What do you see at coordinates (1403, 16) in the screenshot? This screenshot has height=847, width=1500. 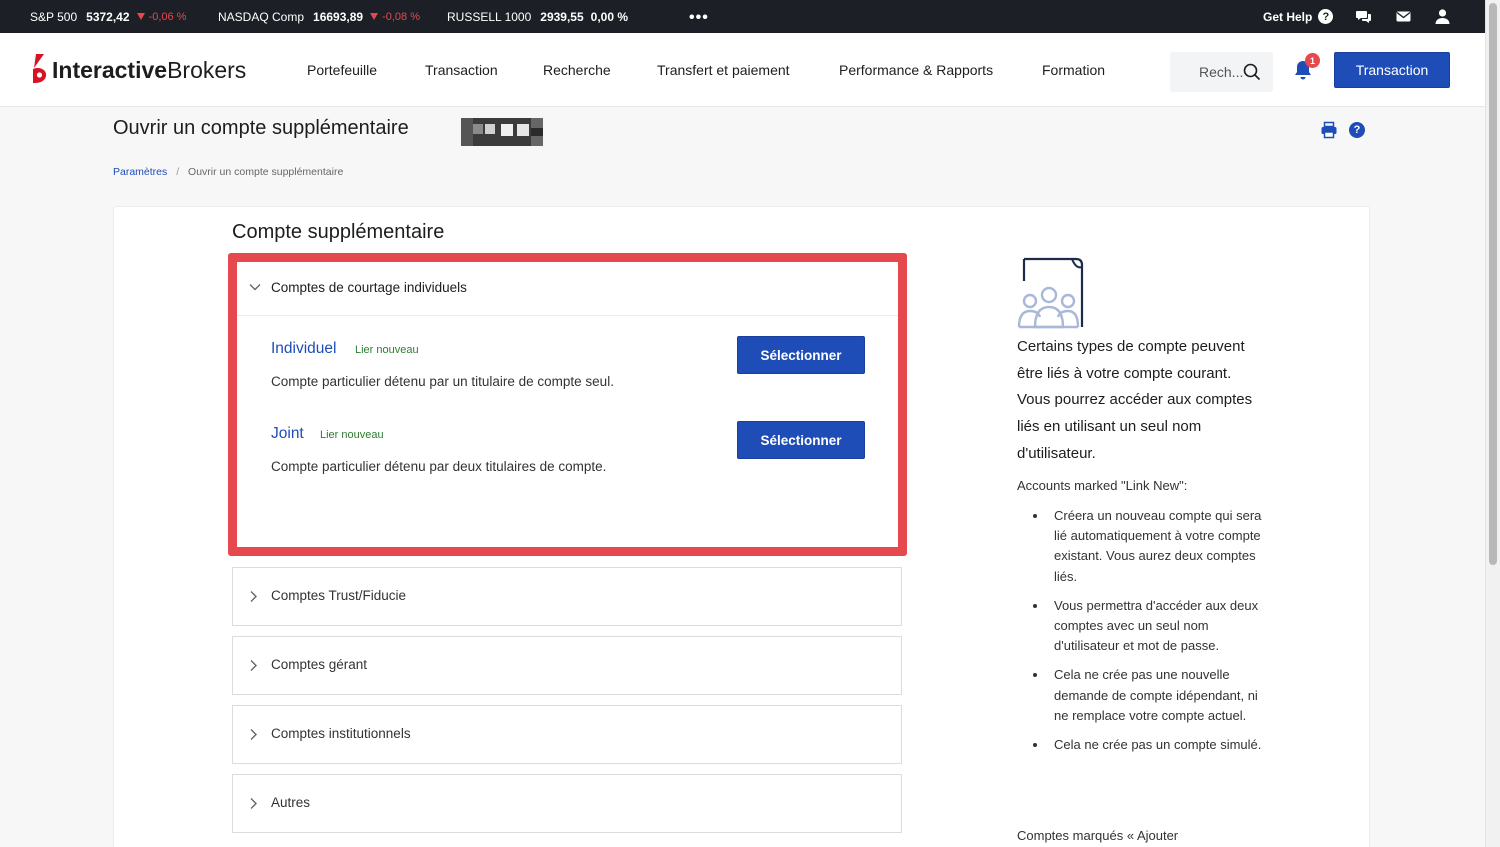 I see `mail-icon` at bounding box center [1403, 16].